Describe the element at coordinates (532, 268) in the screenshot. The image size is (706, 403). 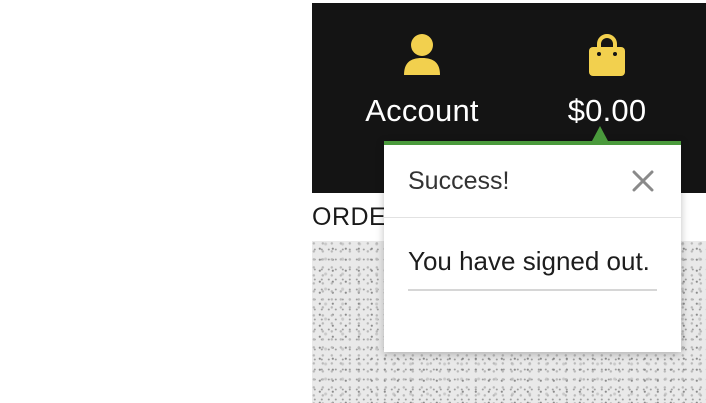
I see `popover-message: You have signed out.` at that location.